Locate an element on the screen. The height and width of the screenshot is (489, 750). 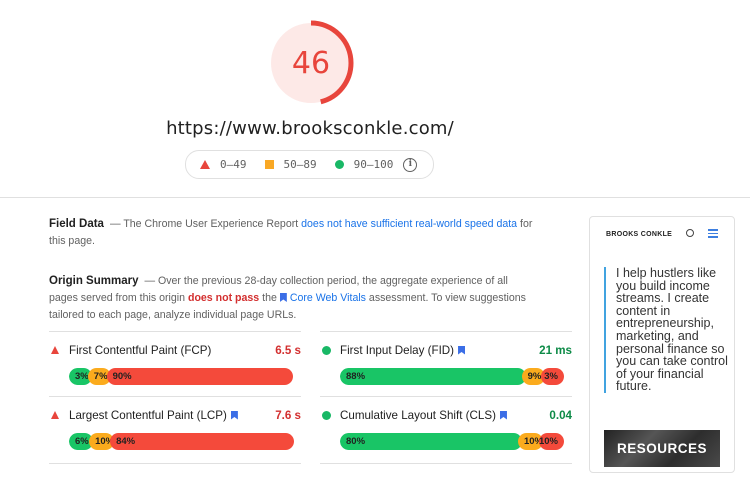
metric-header: Cumulative Layout Shift (CLS) 0.04 is located at coordinates (446, 415).